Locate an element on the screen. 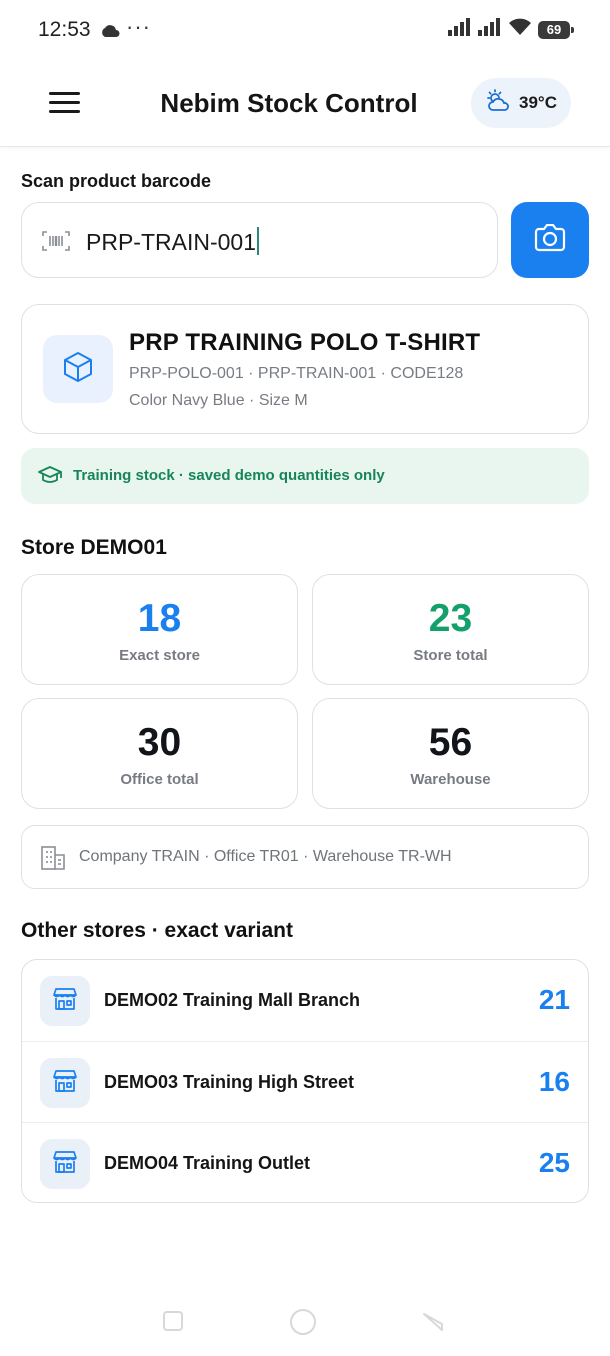  product-name: PRP TRAINING POLO T-SHIRT is located at coordinates (305, 342).